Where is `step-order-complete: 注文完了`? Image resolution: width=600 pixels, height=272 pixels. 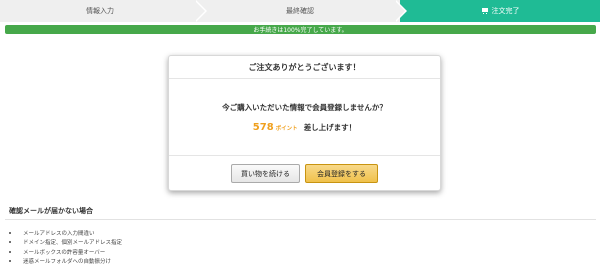 step-order-complete: 注文完了 is located at coordinates (500, 11).